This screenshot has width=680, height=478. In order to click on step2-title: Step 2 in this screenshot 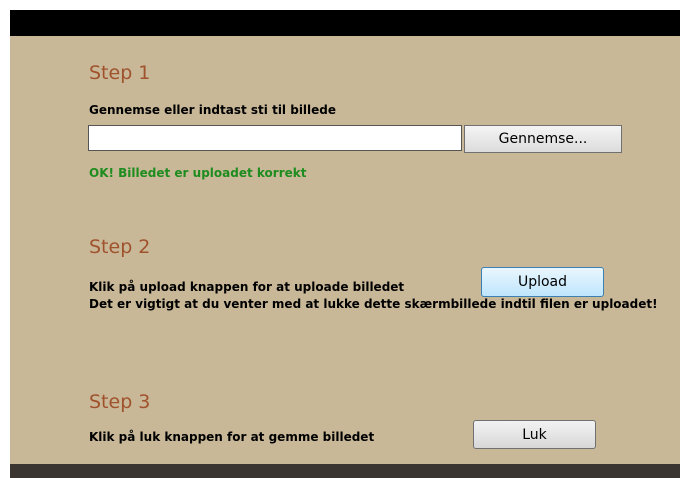, I will do `click(120, 247)`.